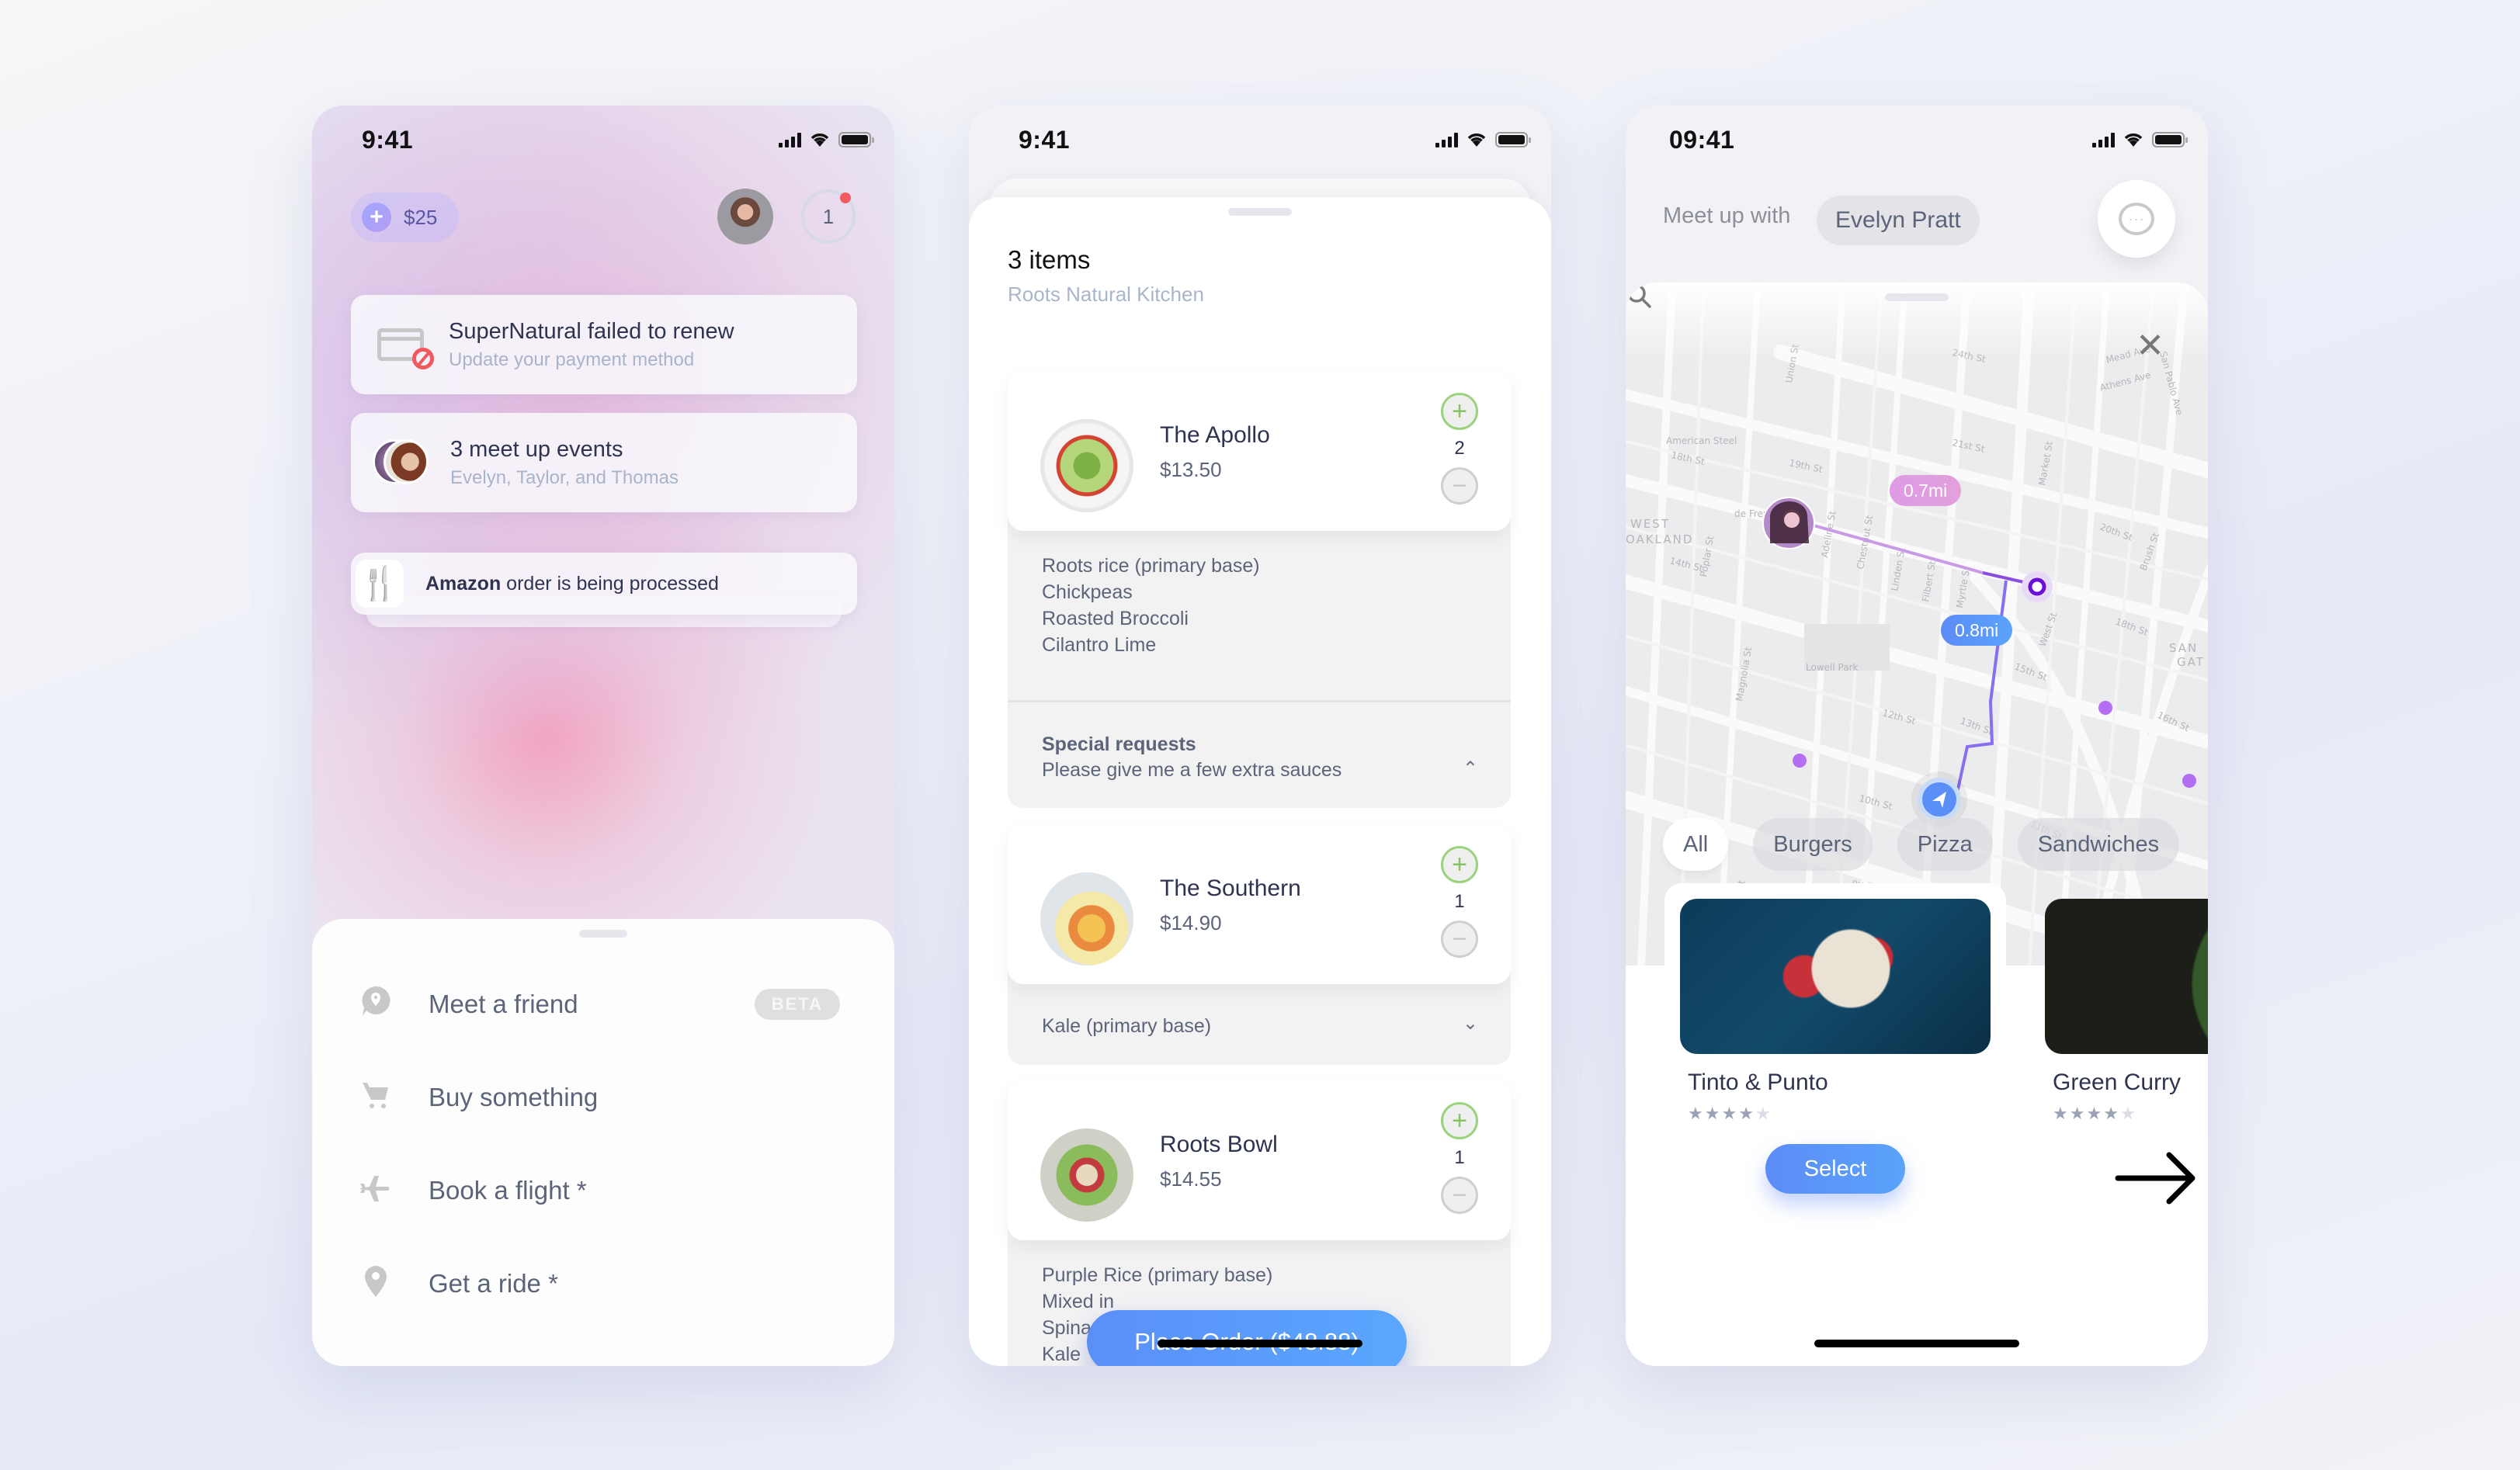  What do you see at coordinates (463, 583) in the screenshot?
I see `notification-brand: Amazon` at bounding box center [463, 583].